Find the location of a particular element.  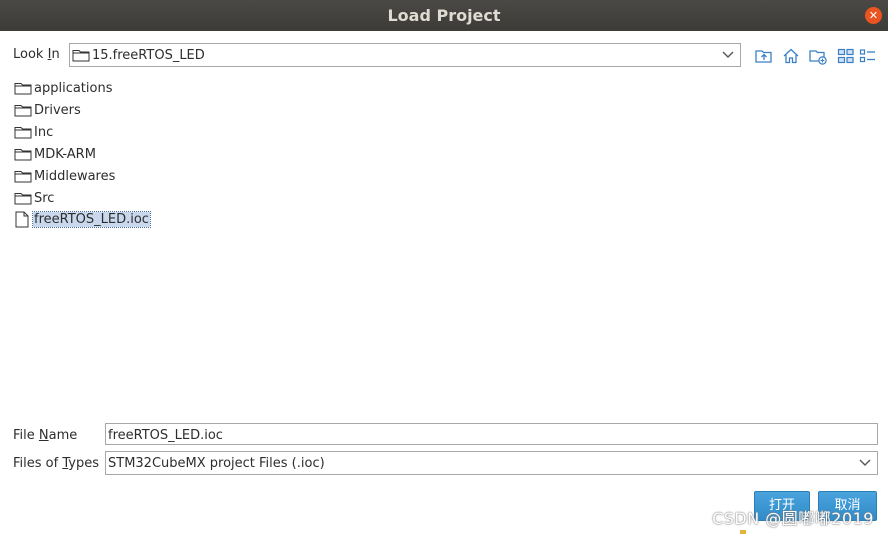

new-folder-icon is located at coordinates (818, 57).